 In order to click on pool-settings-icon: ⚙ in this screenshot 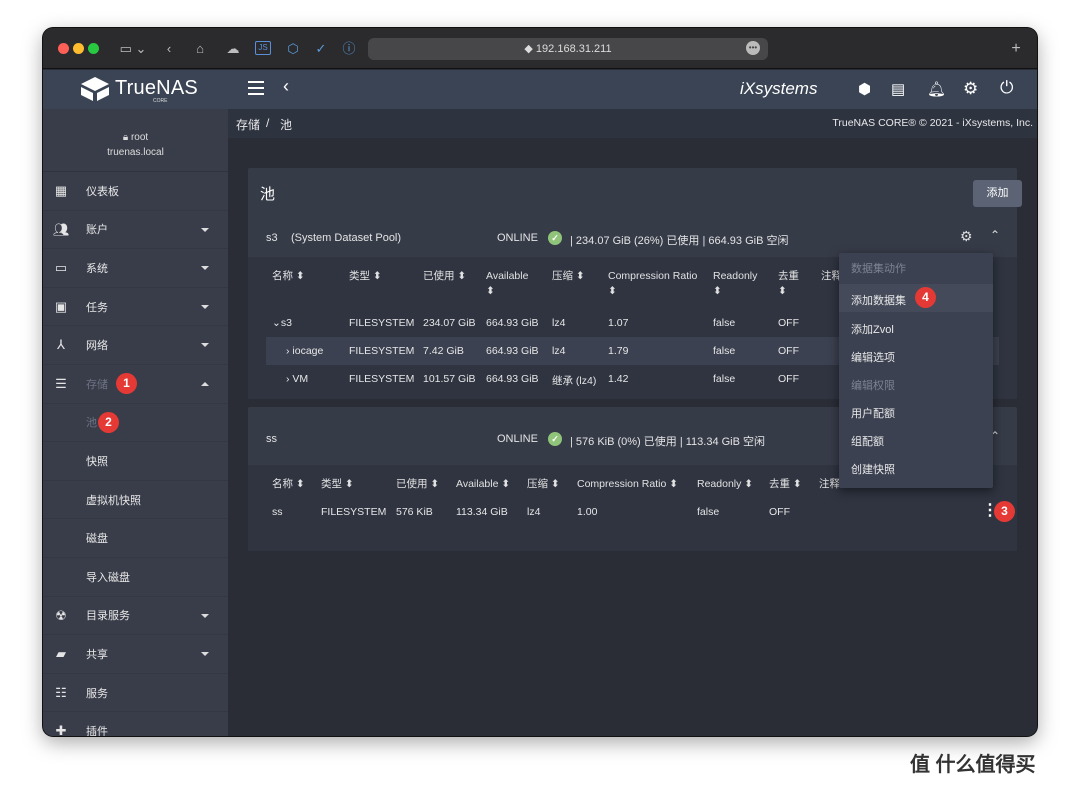, I will do `click(966, 236)`.